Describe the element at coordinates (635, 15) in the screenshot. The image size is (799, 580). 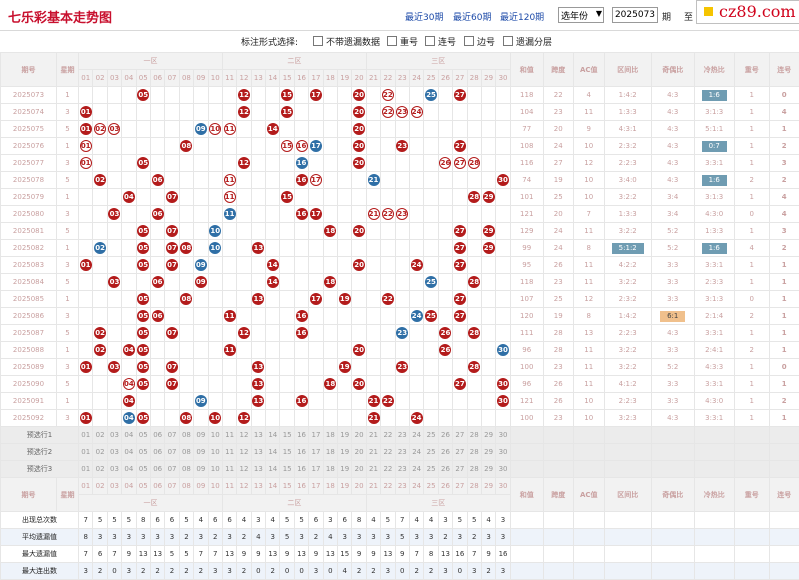
I see `start-period-input: 2025073` at that location.